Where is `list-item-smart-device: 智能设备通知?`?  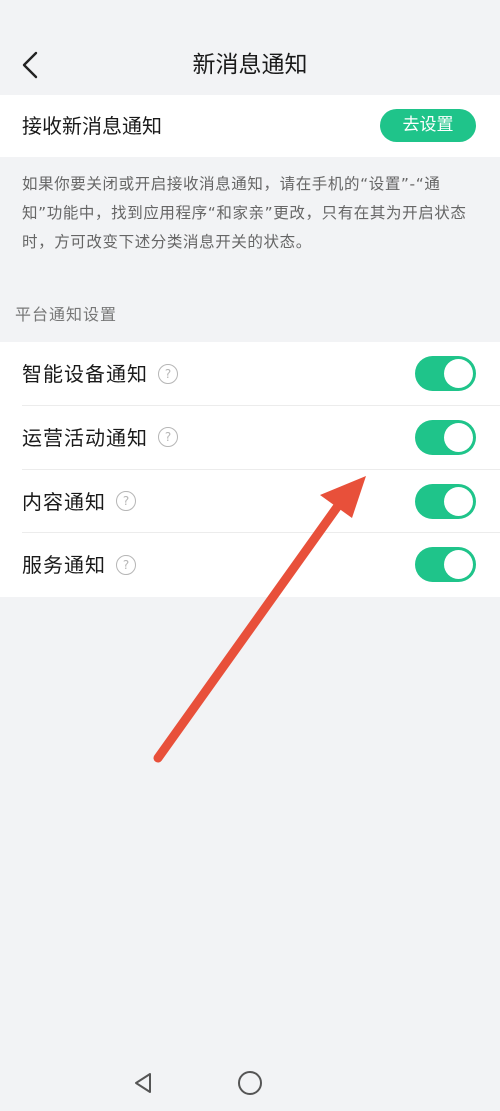 list-item-smart-device: 智能设备通知? is located at coordinates (250, 374).